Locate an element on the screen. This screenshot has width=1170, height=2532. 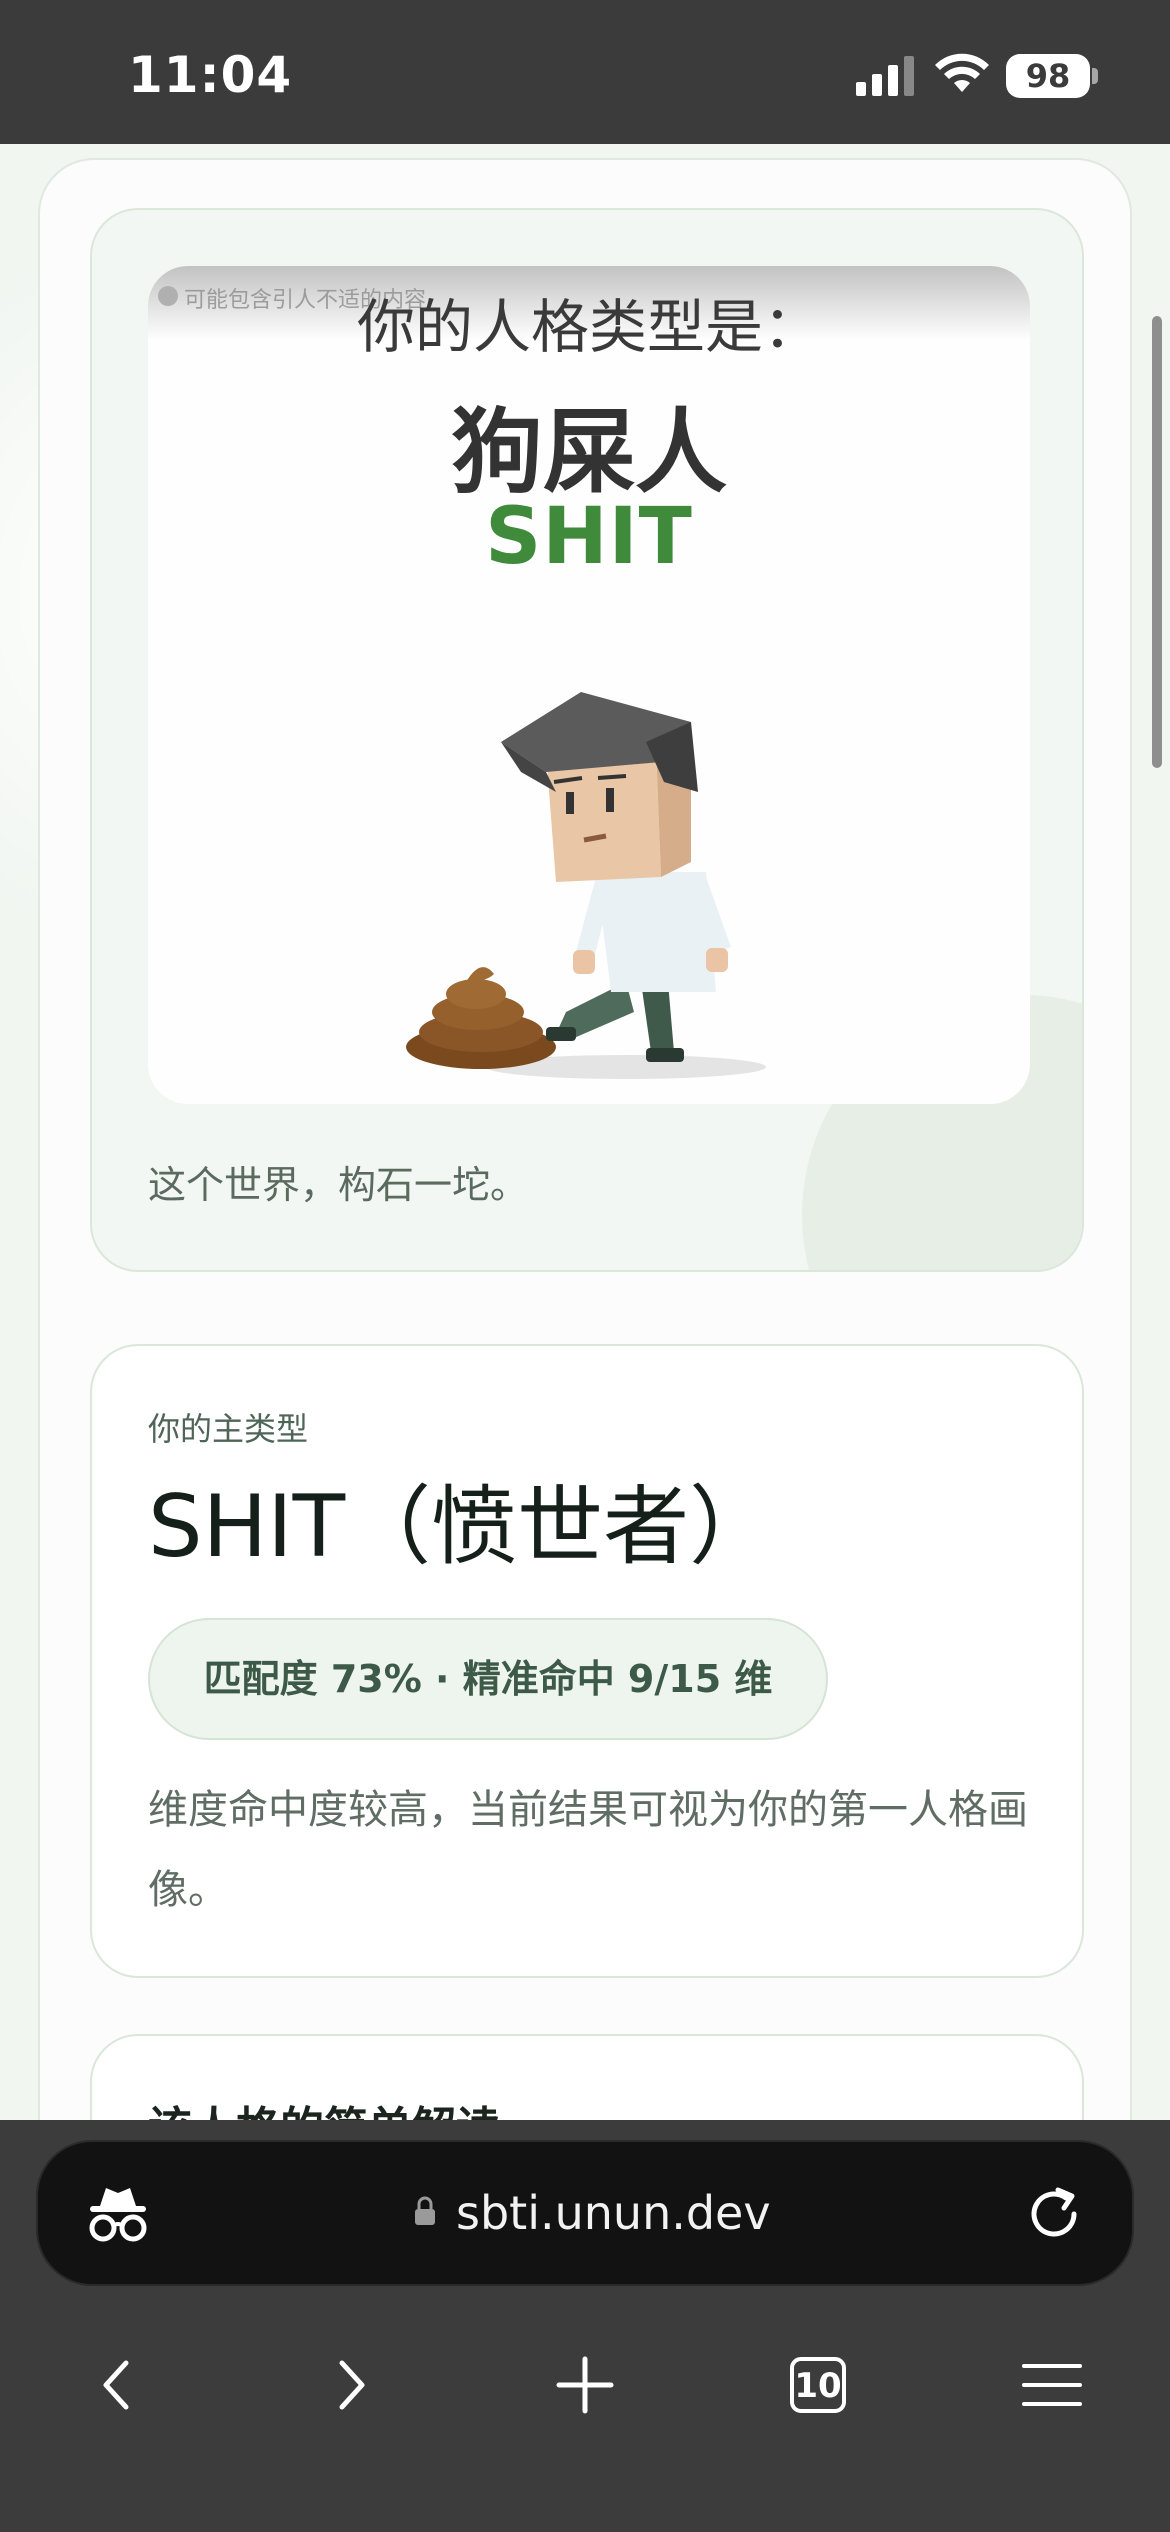
battery-tip is located at coordinates (1095, 76).